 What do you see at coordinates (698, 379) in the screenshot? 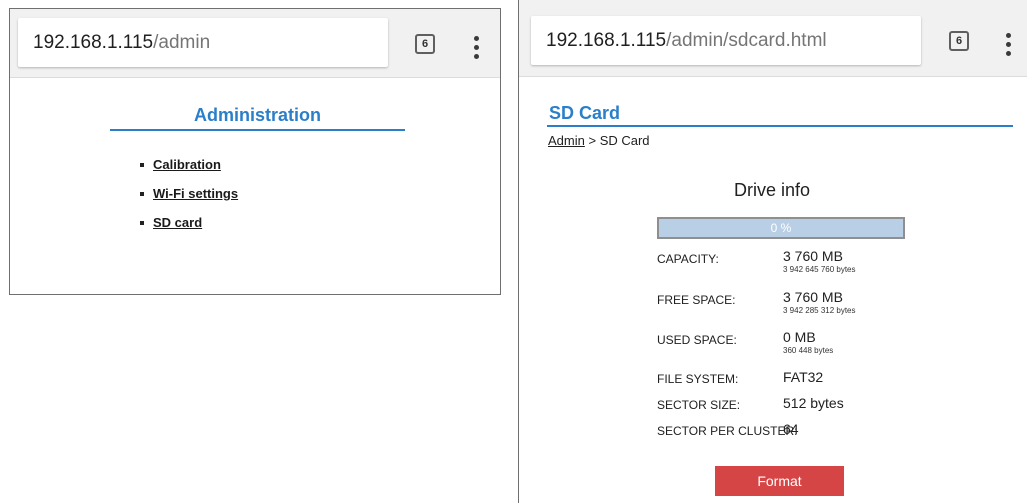
I see `file-system-label: FILE SYSTEM:` at bounding box center [698, 379].